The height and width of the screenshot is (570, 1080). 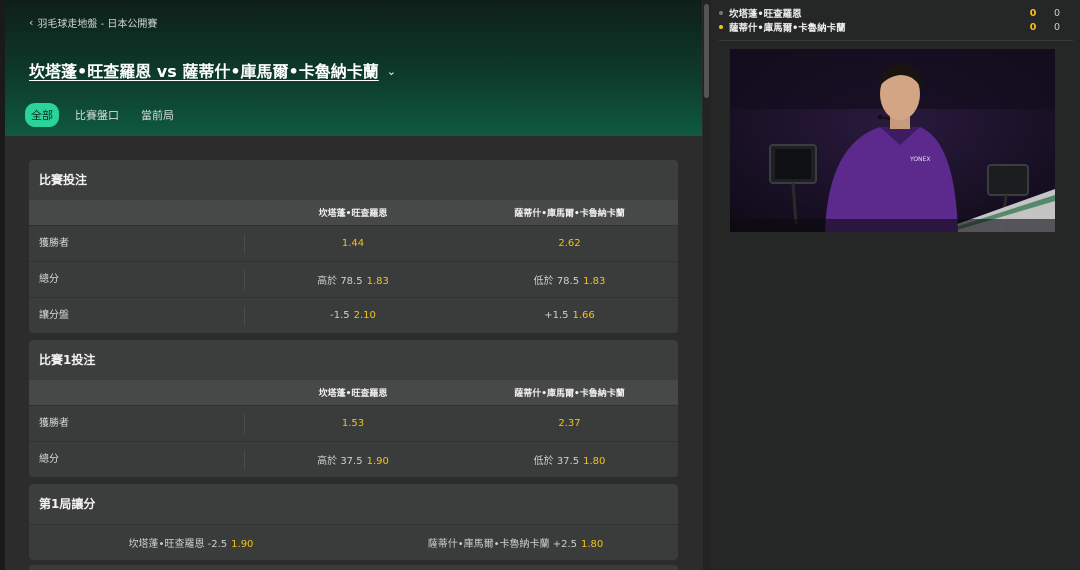 I want to click on market-row-total: 總分 高於 78.5 1.83 低於 78.5 1.83, so click(x=353, y=279).